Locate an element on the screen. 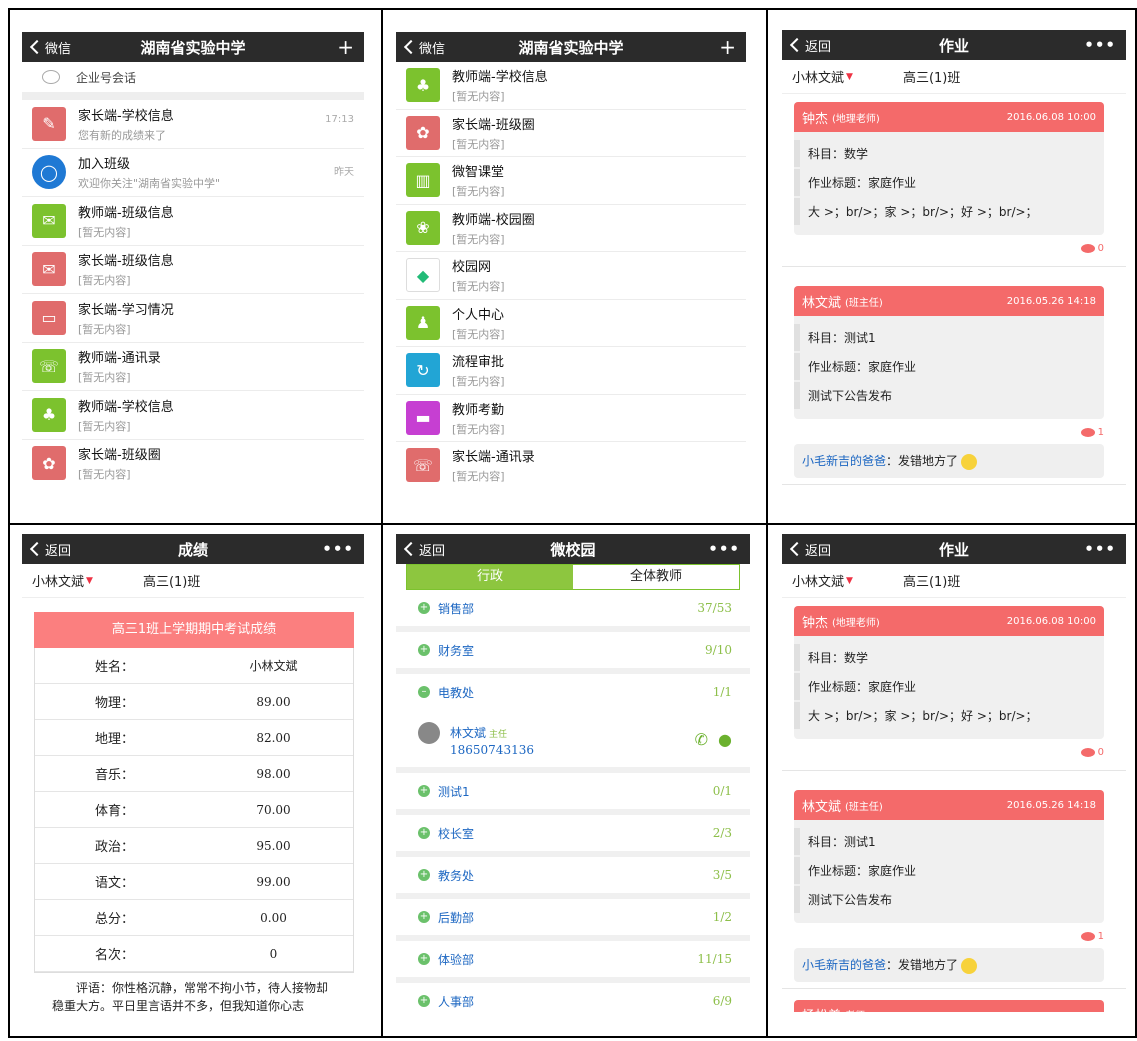 Image resolution: width=1137 pixels, height=1041 pixels. dept-row: + 教务处 3/5 is located at coordinates (573, 875).